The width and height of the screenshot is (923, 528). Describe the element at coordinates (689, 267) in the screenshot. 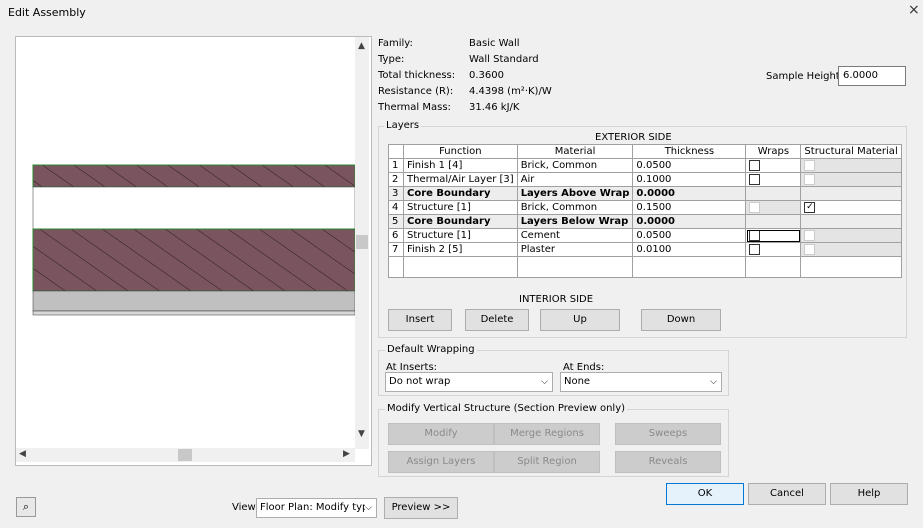

I see `thickness-cell` at that location.